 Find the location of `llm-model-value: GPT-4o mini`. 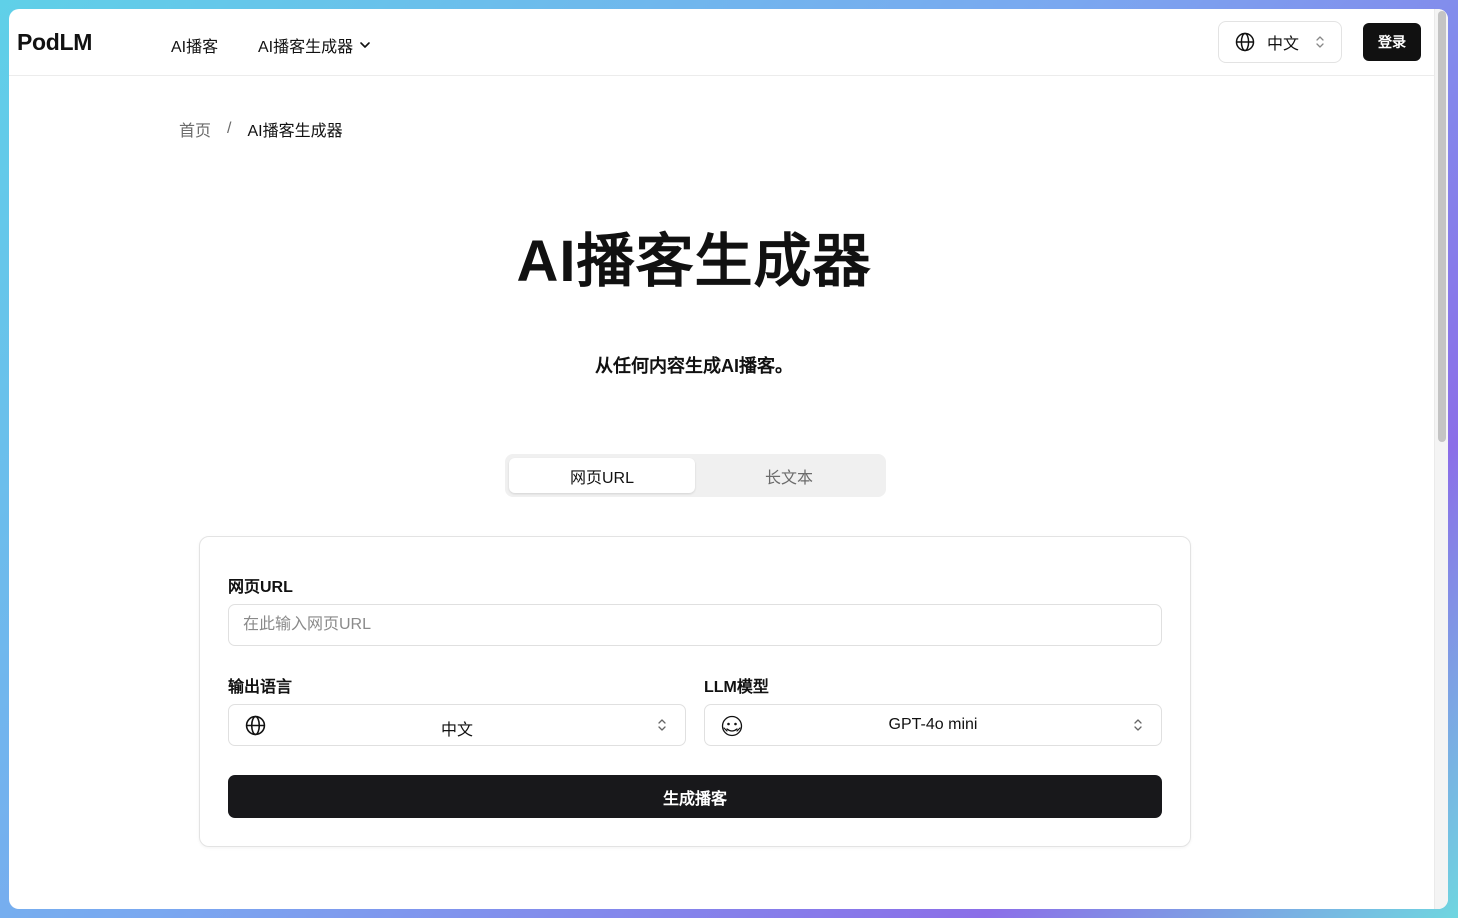

llm-model-value: GPT-4o mini is located at coordinates (933, 724).